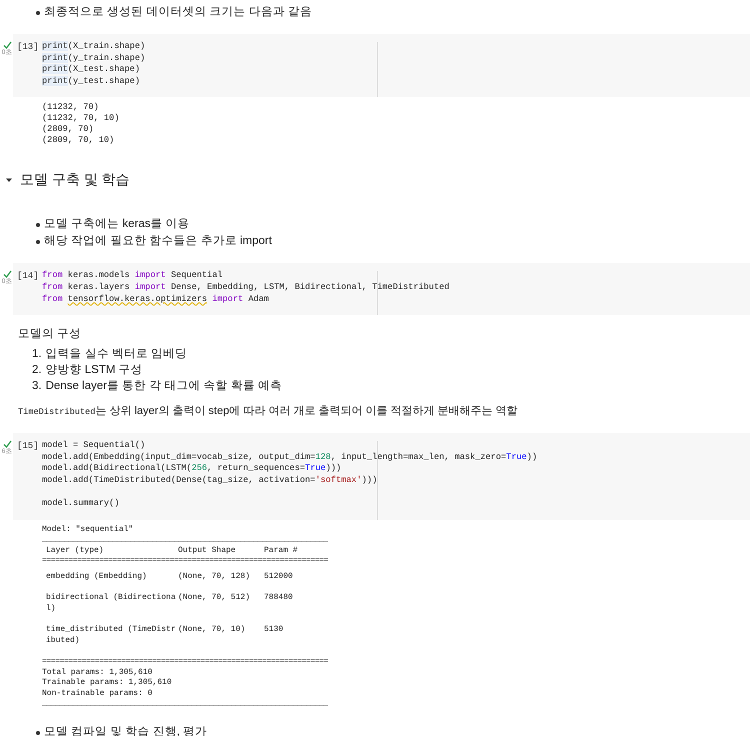  Describe the element at coordinates (111, 635) in the screenshot. I see `table-cell-text: time_distributed (TimeDistr ibuted)` at that location.